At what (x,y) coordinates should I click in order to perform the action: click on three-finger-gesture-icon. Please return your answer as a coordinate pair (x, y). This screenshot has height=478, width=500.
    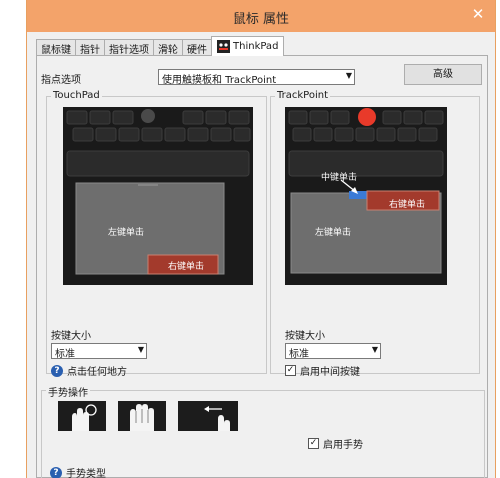
    Looking at the image, I should click on (142, 416).